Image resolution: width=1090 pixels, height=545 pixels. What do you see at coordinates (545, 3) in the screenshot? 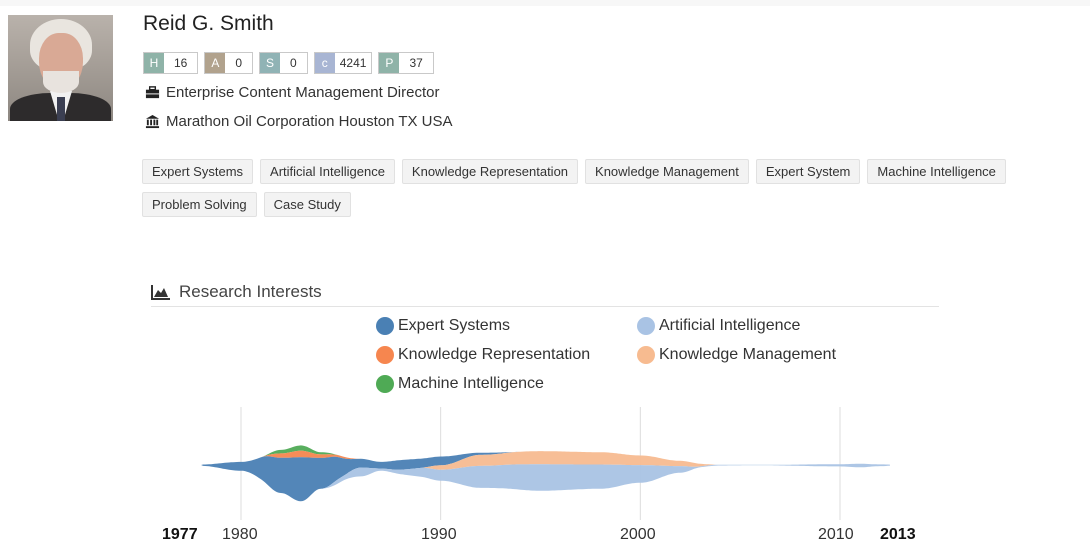
I see `top-strip` at bounding box center [545, 3].